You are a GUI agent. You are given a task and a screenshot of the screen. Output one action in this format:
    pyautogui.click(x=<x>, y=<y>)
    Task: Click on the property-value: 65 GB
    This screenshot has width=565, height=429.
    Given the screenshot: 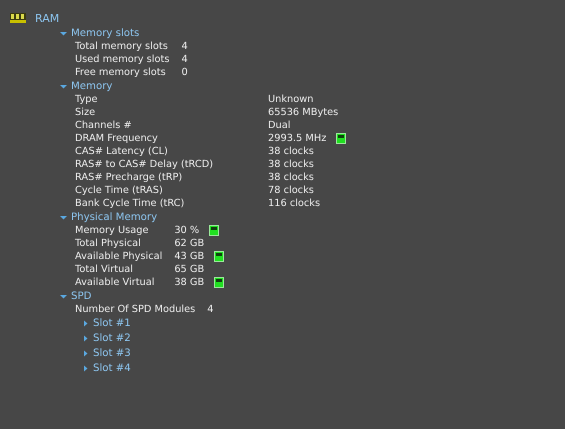 What is the action you would take?
    pyautogui.click(x=189, y=269)
    